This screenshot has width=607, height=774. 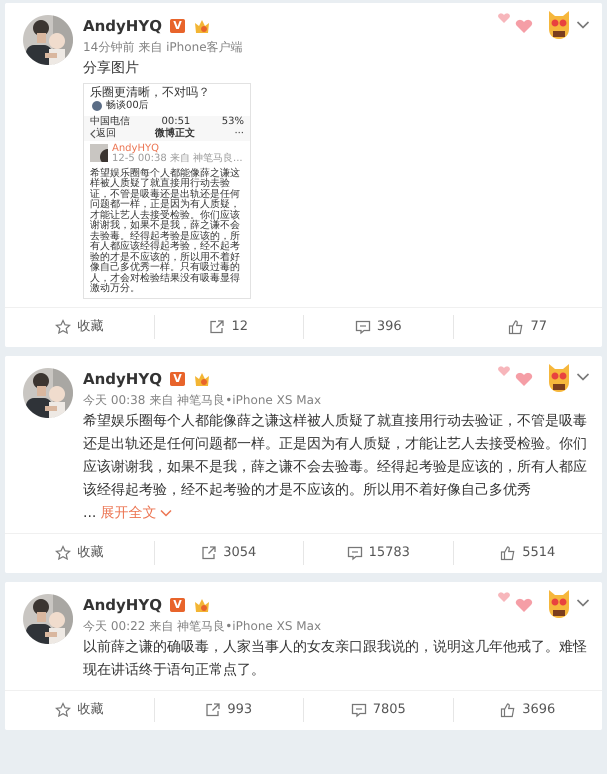 What do you see at coordinates (233, 121) in the screenshot?
I see `battery-label: 53%` at bounding box center [233, 121].